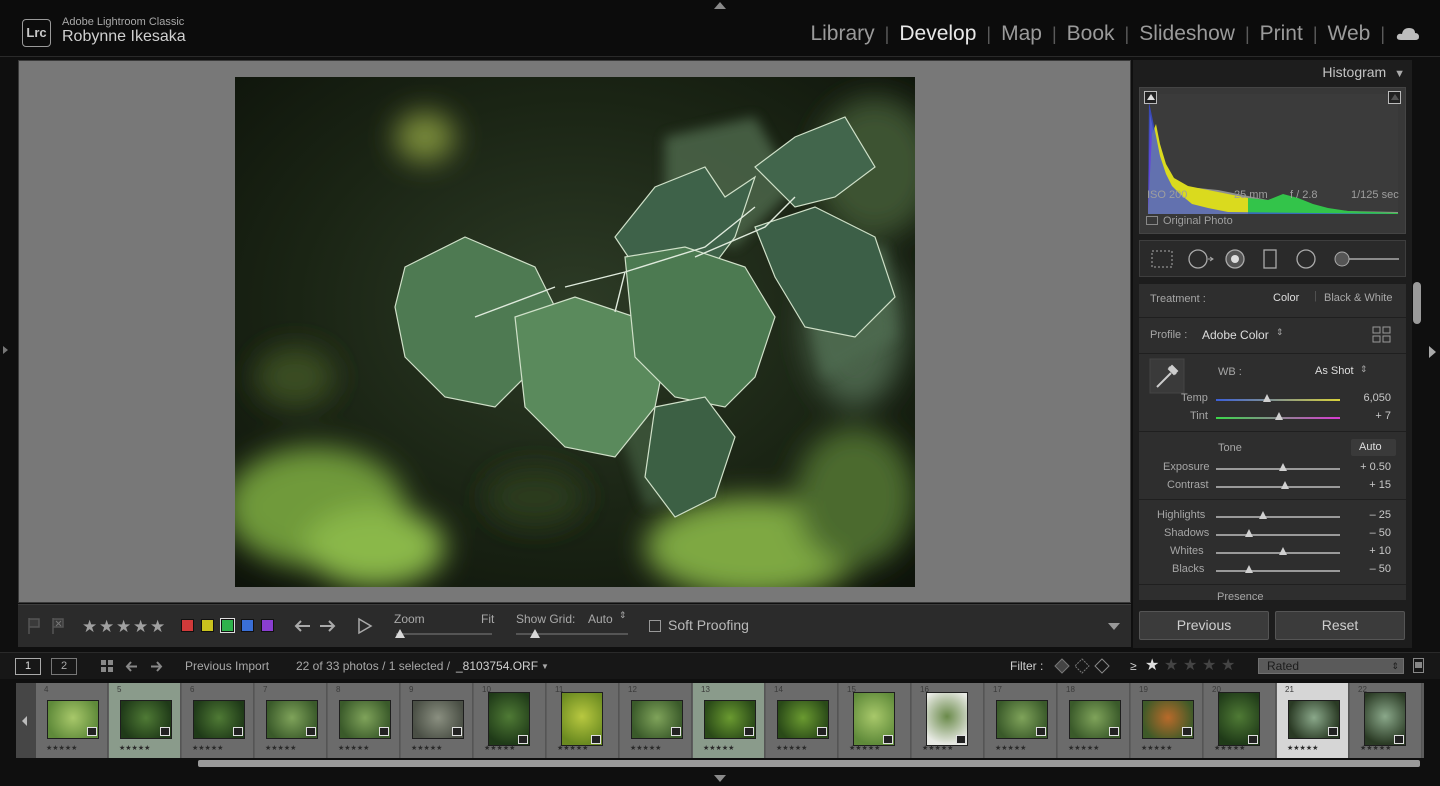 This screenshot has width=1440, height=786. Describe the element at coordinates (1285, 485) in the screenshot. I see `contrast-slider-thumb` at that location.